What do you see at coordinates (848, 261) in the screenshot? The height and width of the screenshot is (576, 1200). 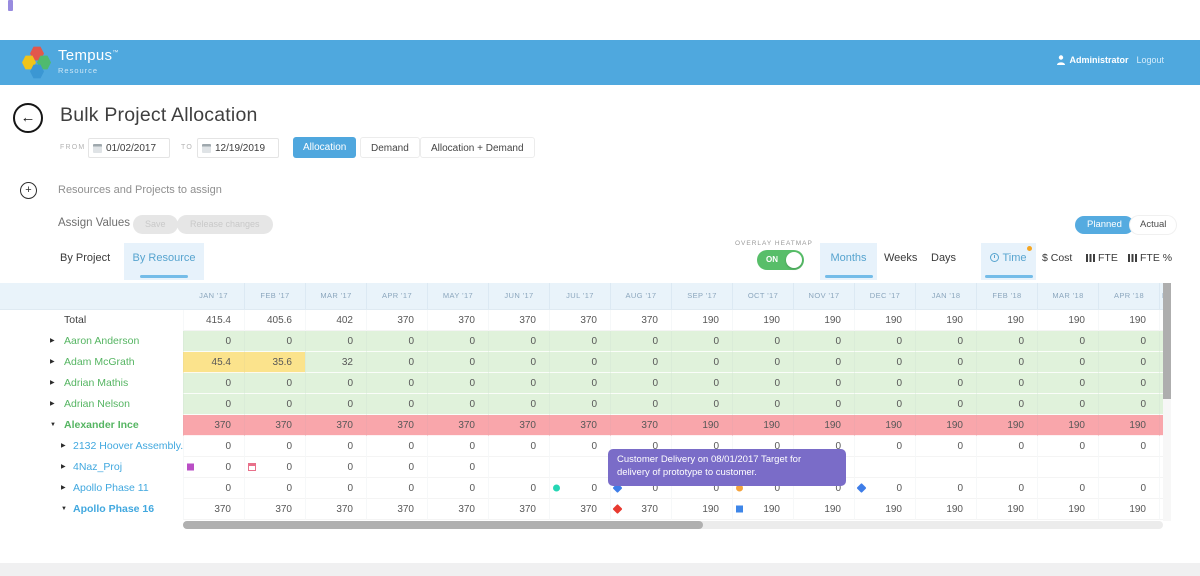 I see `tab-months: Months` at bounding box center [848, 261].